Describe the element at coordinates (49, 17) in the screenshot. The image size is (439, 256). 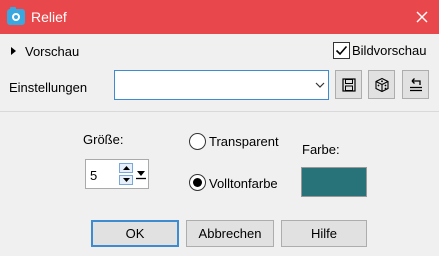
I see `window-title: Relief` at that location.